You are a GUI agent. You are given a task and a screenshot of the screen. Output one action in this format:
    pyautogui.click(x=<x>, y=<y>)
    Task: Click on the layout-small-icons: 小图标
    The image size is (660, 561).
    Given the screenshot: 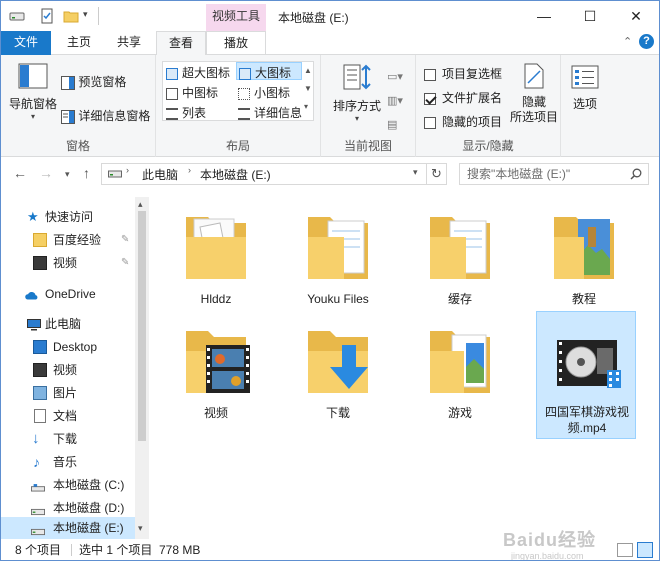 What is the action you would take?
    pyautogui.click(x=264, y=92)
    